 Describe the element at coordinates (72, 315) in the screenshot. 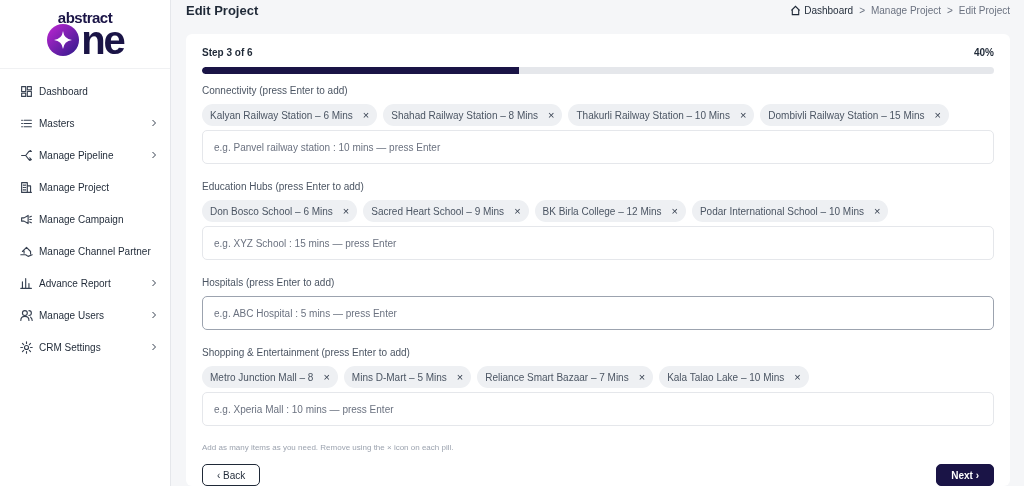

I see `sidebar-label: Manage Users` at that location.